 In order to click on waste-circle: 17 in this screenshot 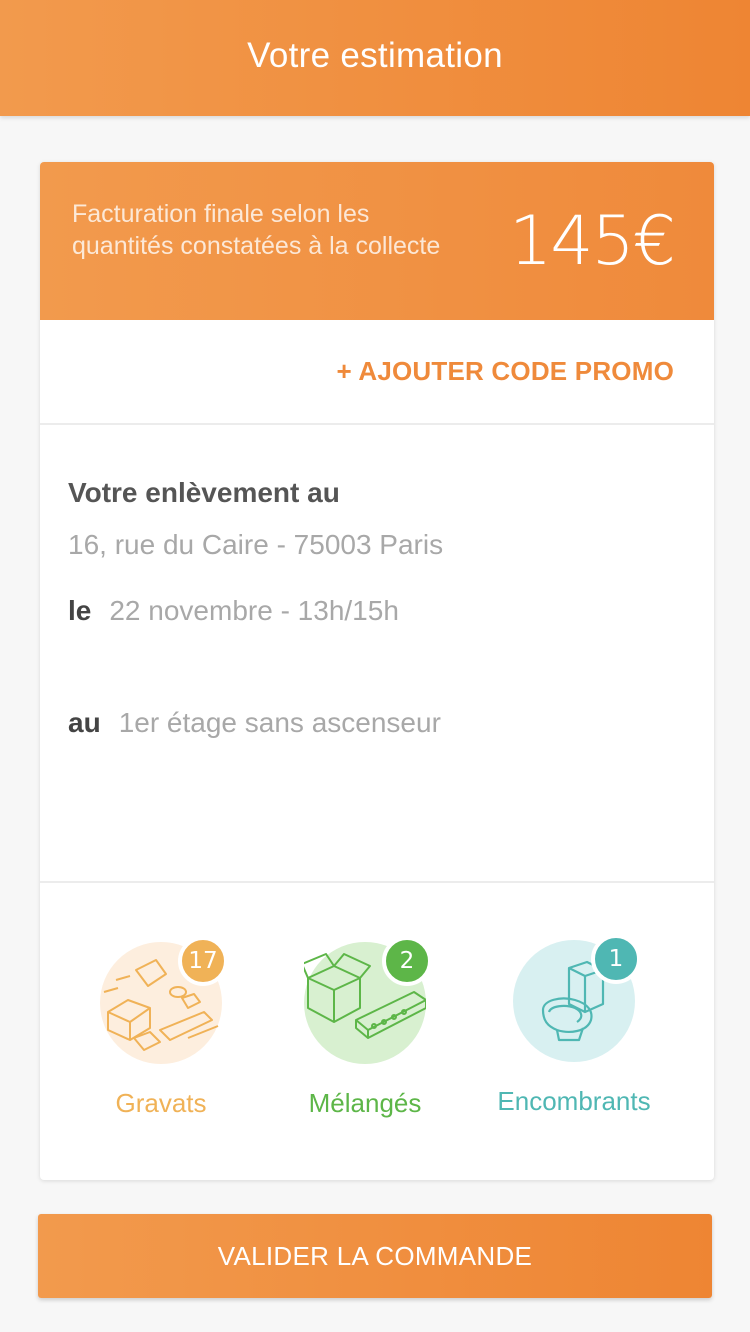, I will do `click(164, 1000)`.